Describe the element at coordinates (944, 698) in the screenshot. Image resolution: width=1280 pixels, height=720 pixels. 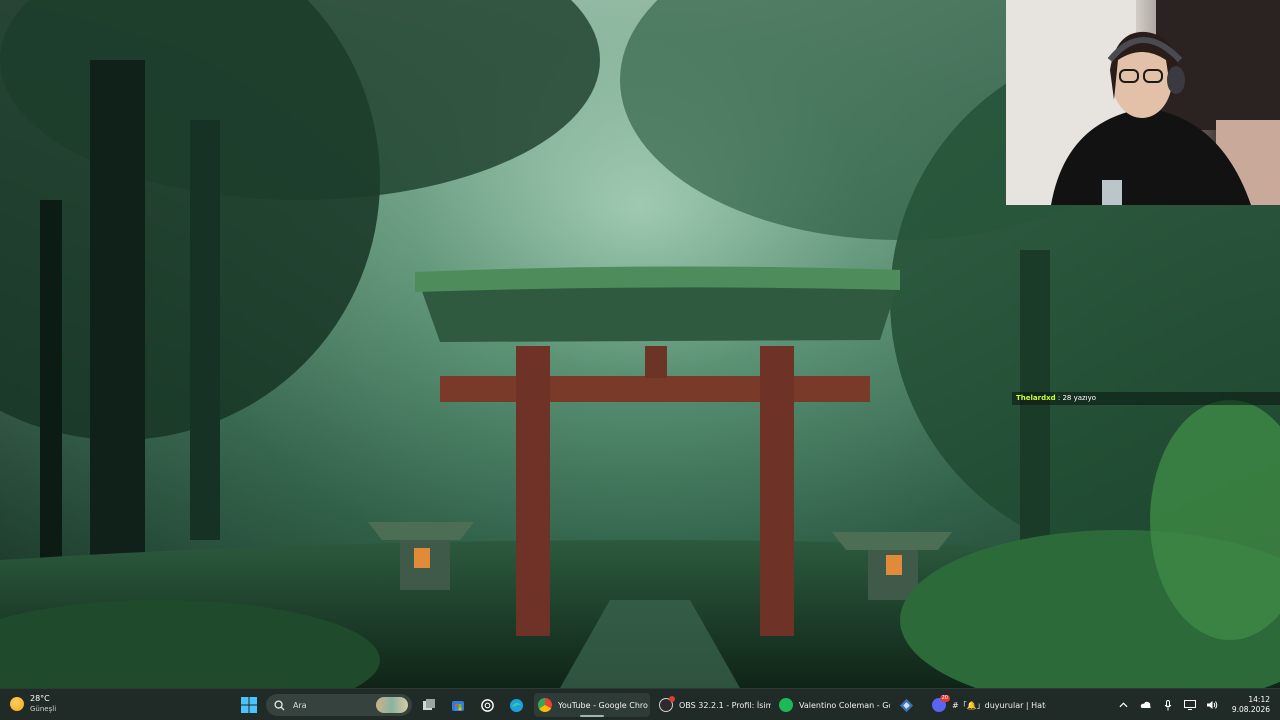
I see `notification-badge: 20` at that location.